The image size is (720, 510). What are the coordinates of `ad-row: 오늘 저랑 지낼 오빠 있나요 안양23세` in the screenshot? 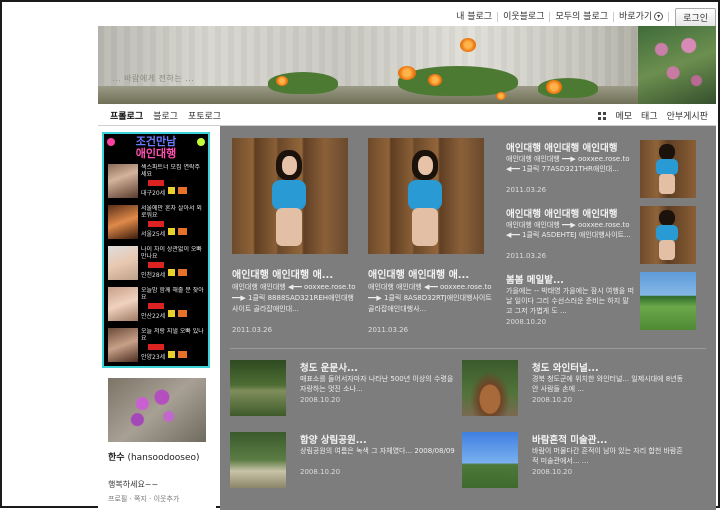 It's located at (157, 347).